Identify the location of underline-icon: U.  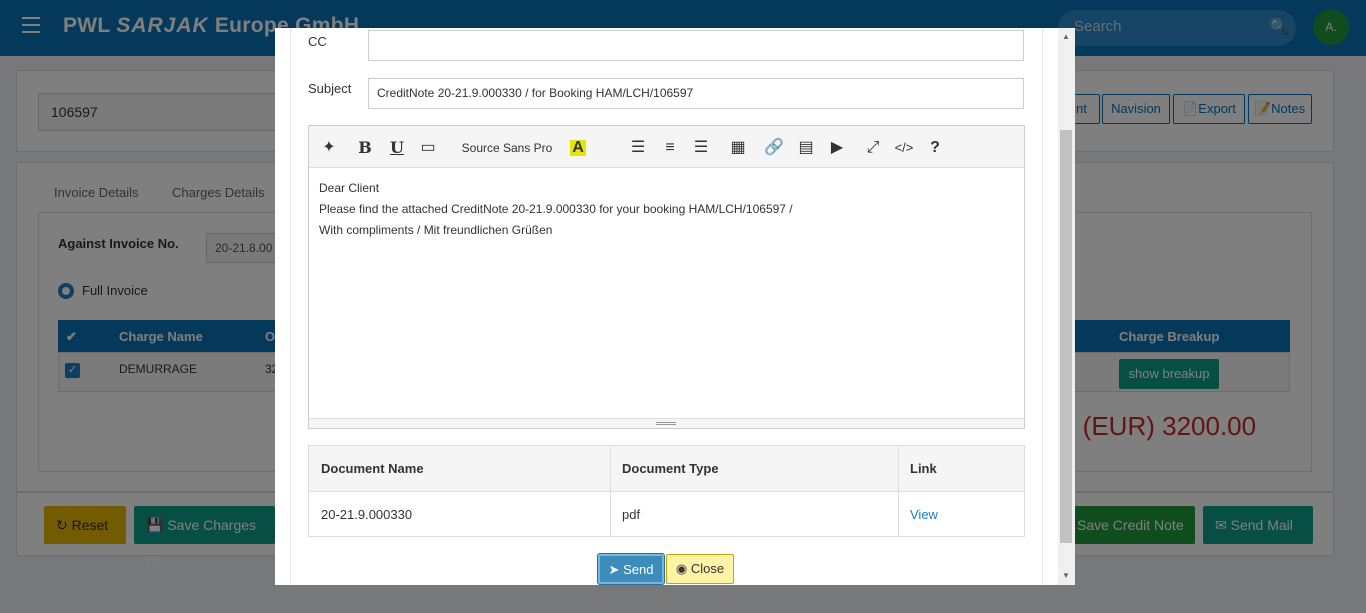
(397, 148).